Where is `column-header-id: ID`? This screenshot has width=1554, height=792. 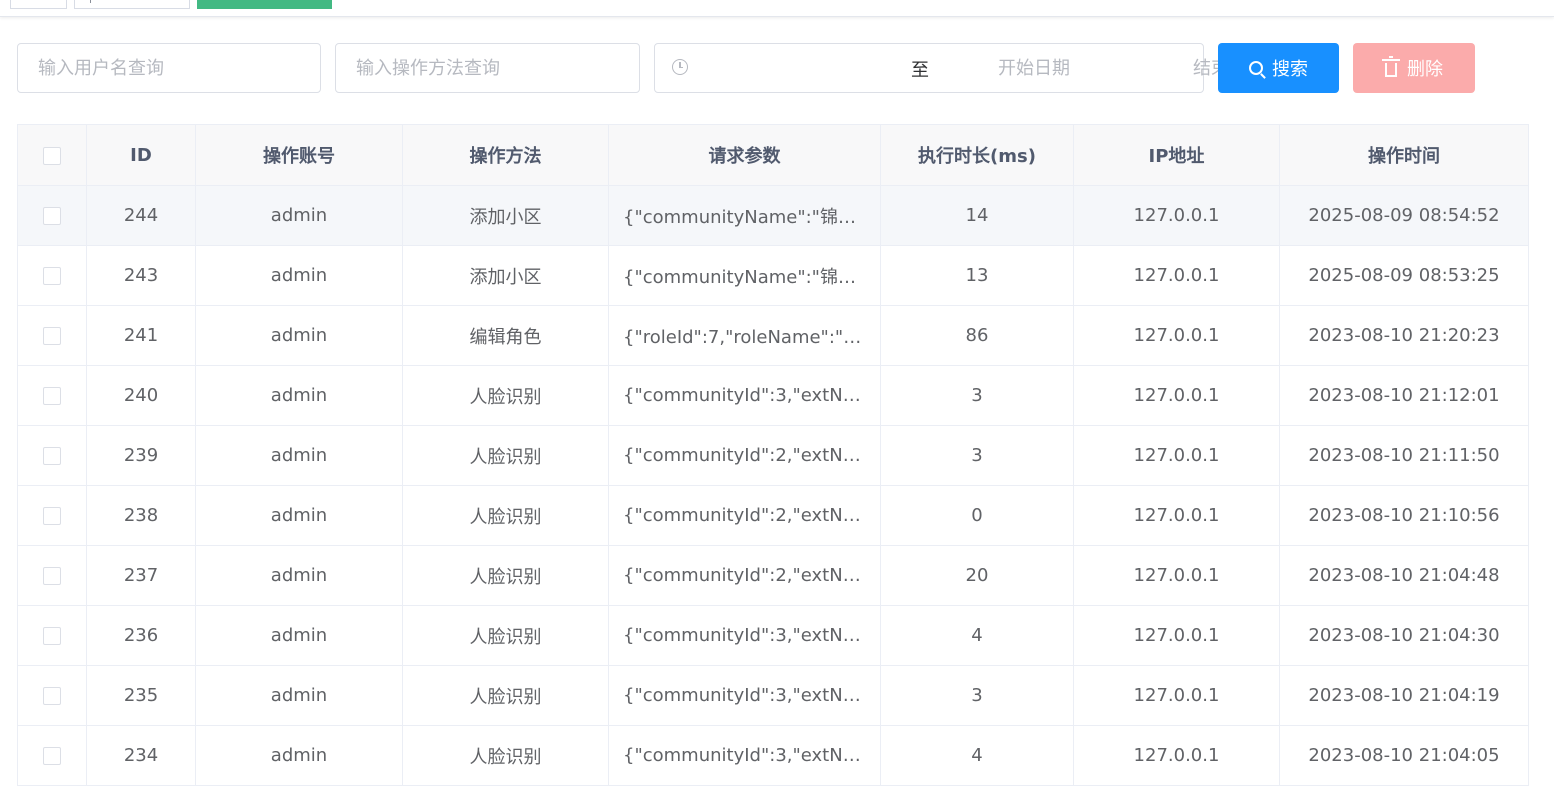 column-header-id: ID is located at coordinates (141, 155).